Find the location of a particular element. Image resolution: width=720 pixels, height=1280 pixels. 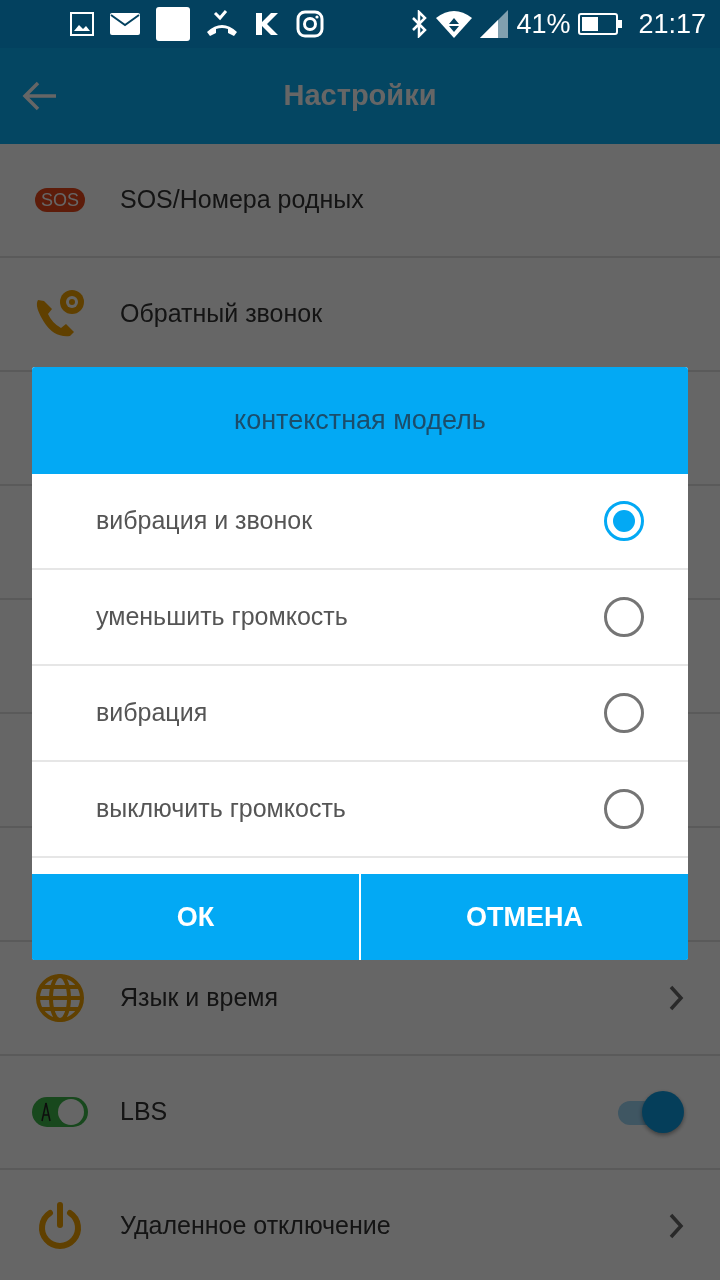

bluetooth-icon is located at coordinates (419, 24).